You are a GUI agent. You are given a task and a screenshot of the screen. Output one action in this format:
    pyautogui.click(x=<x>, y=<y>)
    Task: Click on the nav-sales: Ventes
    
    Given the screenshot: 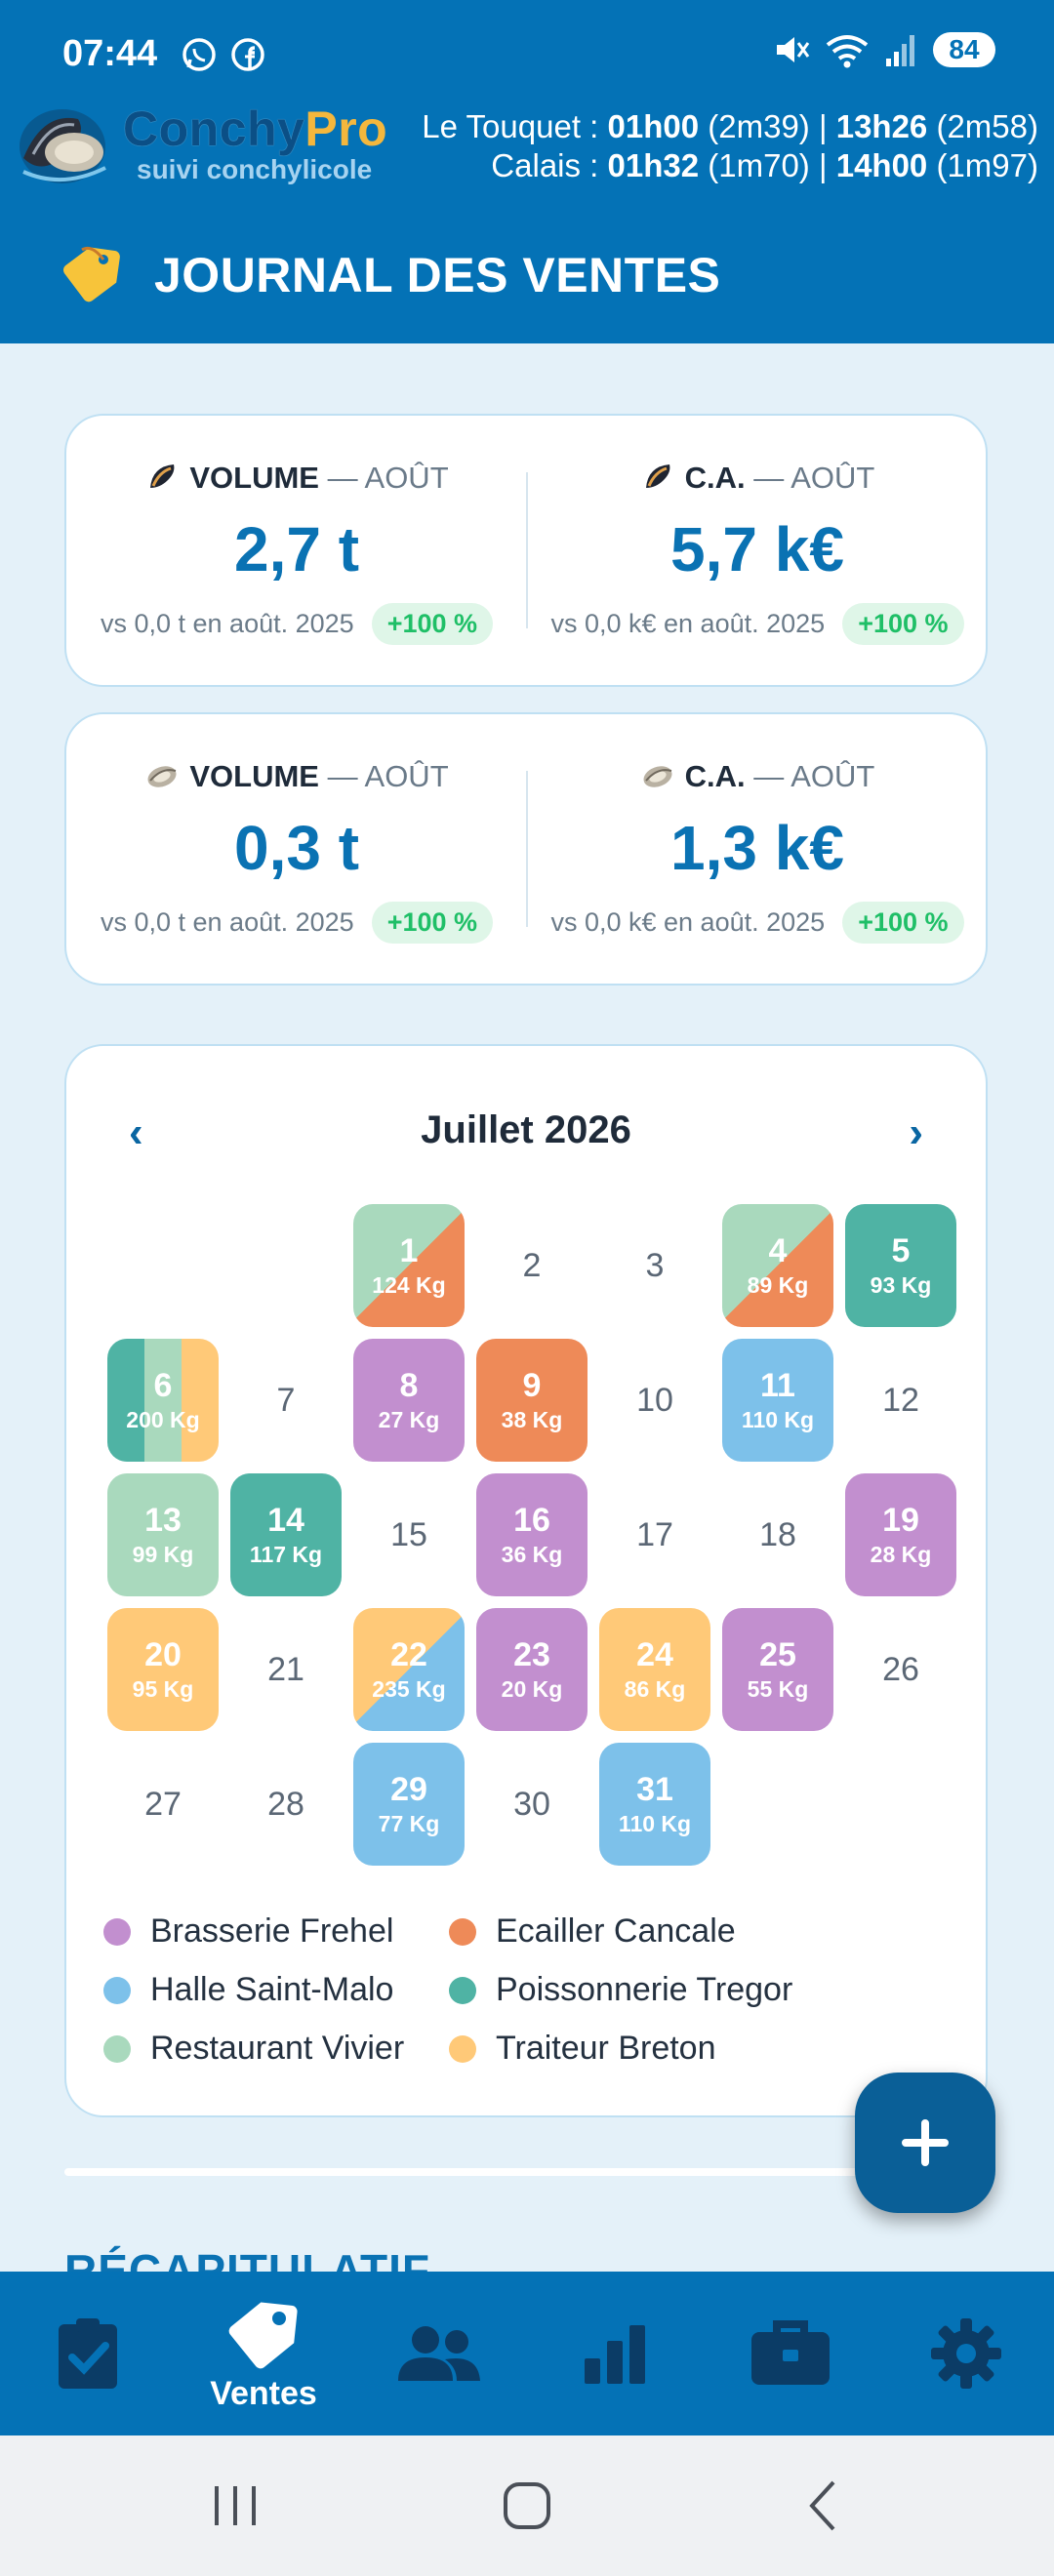 What is the action you would take?
    pyautogui.click(x=263, y=2353)
    